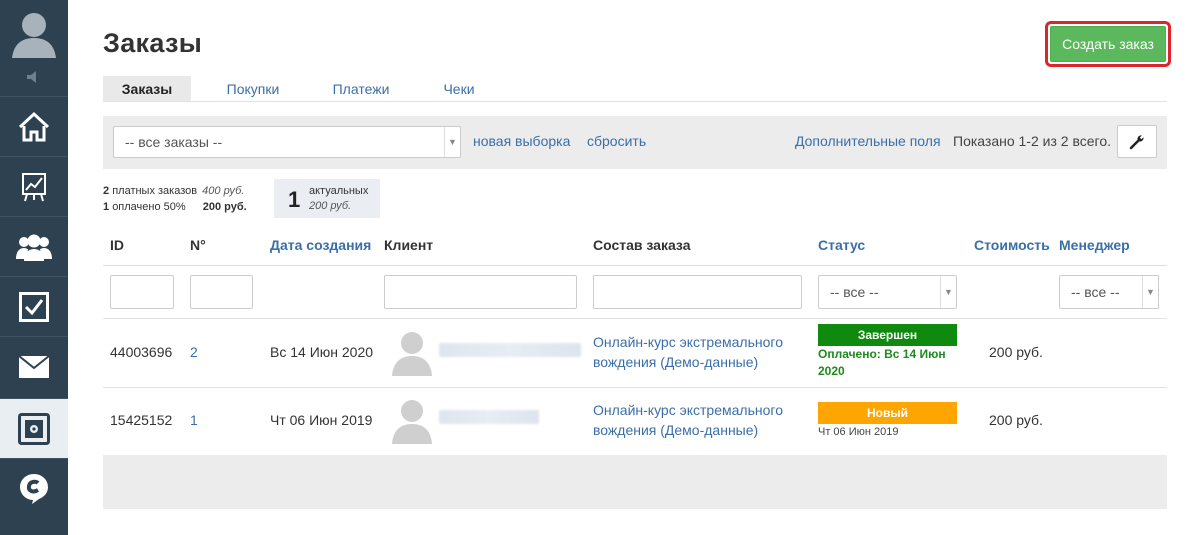 Image resolution: width=1200 pixels, height=535 pixels. I want to click on order-number-link: 2, so click(194, 352).